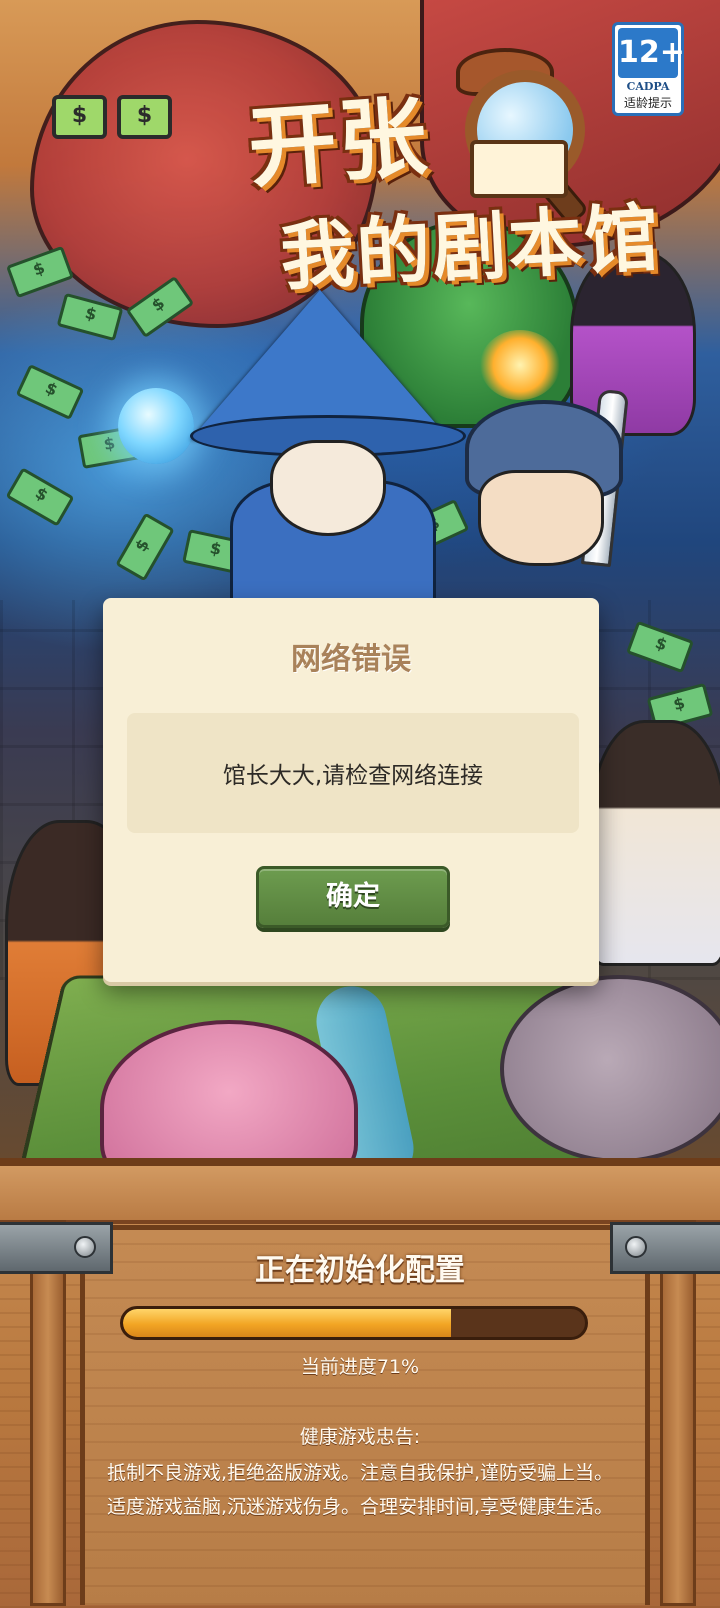  What do you see at coordinates (351, 659) in the screenshot?
I see `dialog-title: 网络错误` at bounding box center [351, 659].